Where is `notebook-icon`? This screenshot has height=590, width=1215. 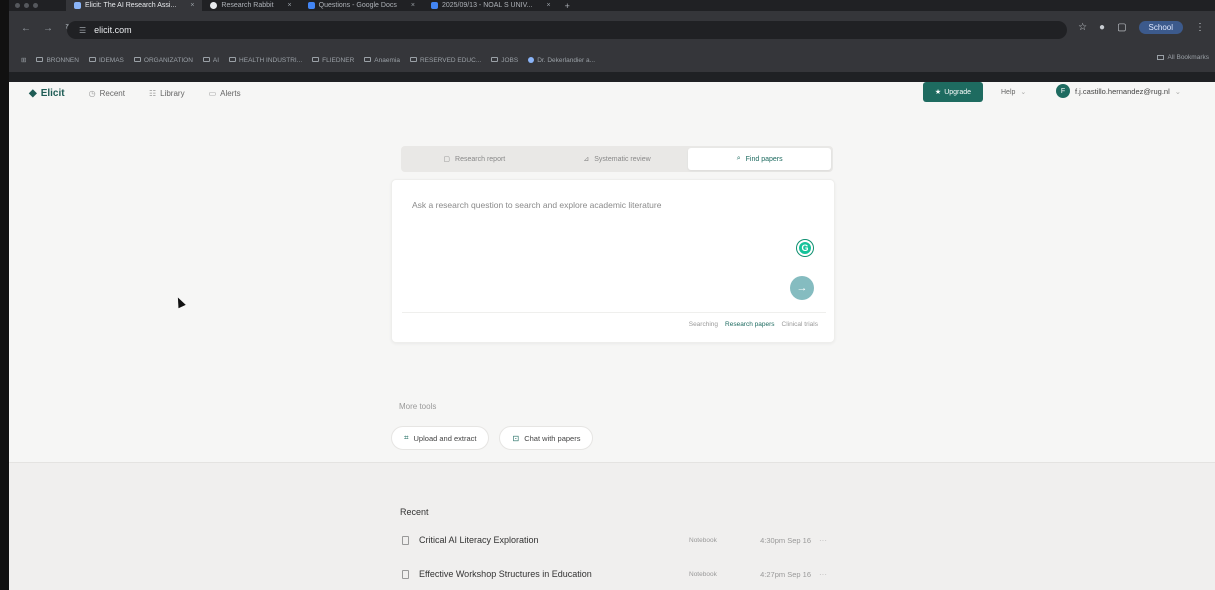 notebook-icon is located at coordinates (405, 540).